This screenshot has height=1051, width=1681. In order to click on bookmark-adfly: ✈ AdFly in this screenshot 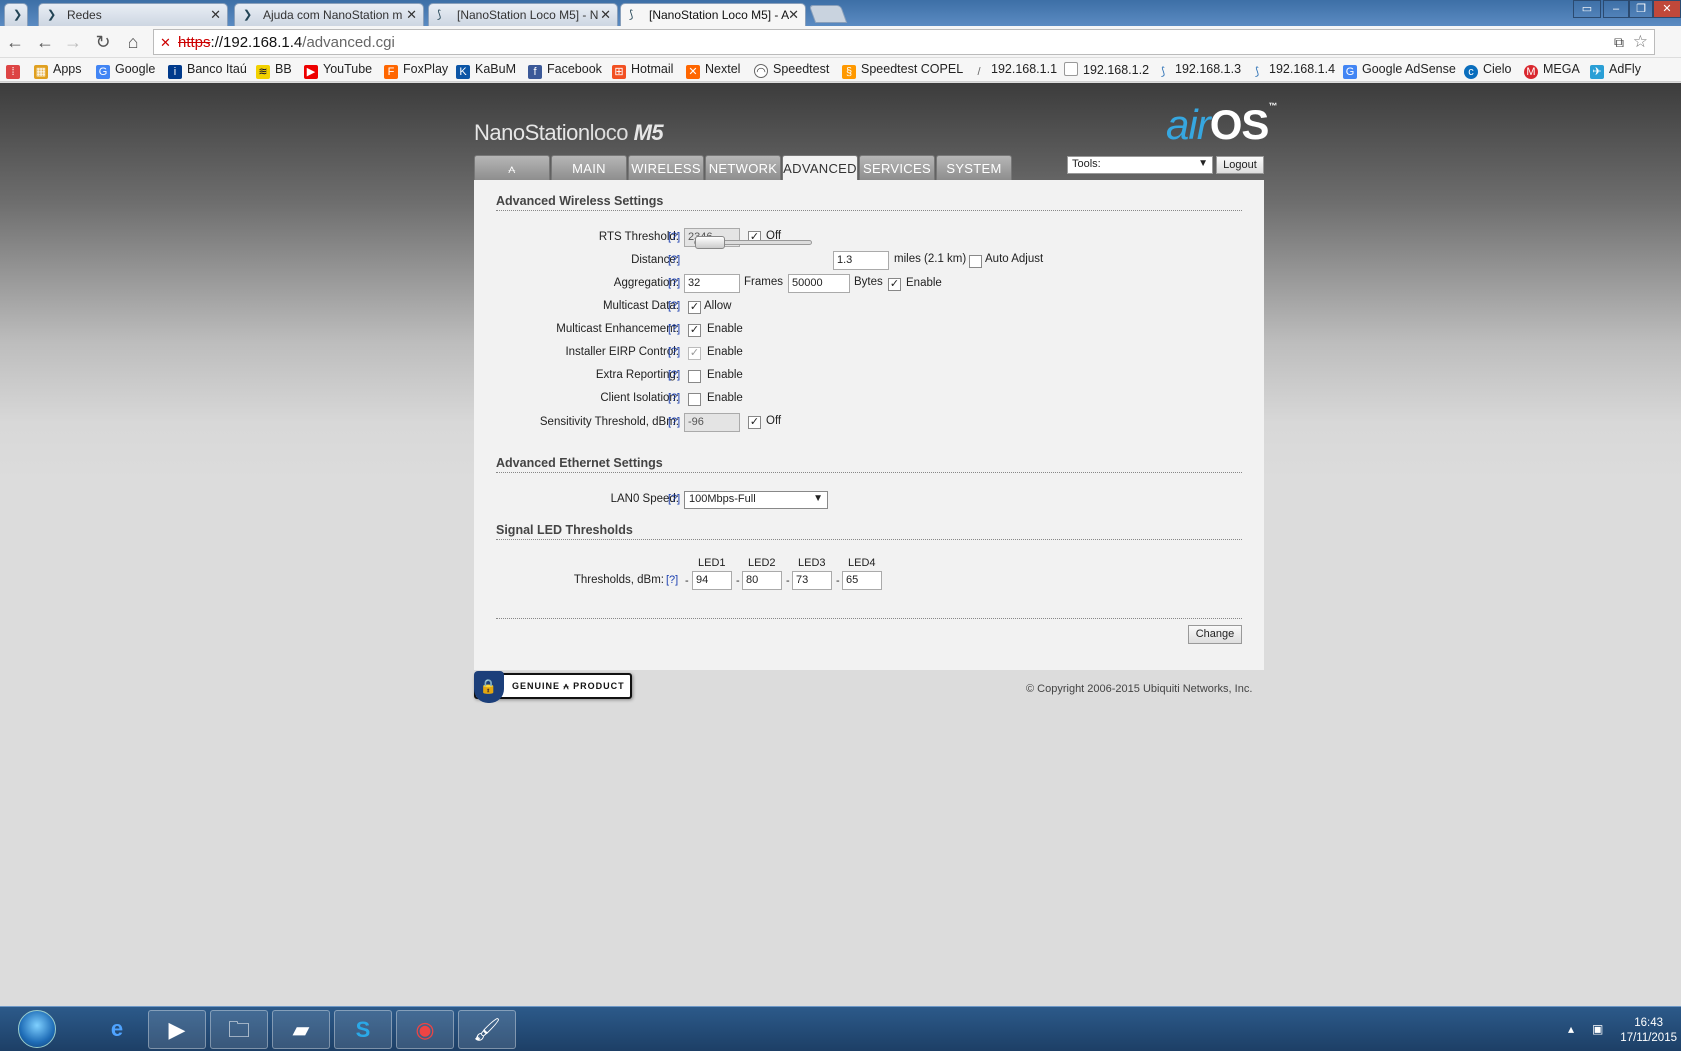, I will do `click(1615, 70)`.